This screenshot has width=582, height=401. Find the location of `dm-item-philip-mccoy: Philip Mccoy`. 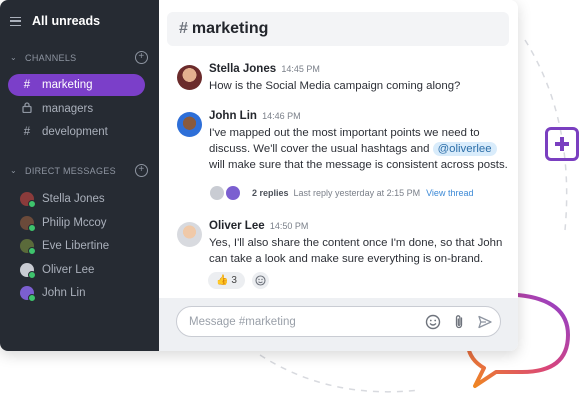

dm-item-philip-mccoy: Philip Mccoy is located at coordinates (63, 224).